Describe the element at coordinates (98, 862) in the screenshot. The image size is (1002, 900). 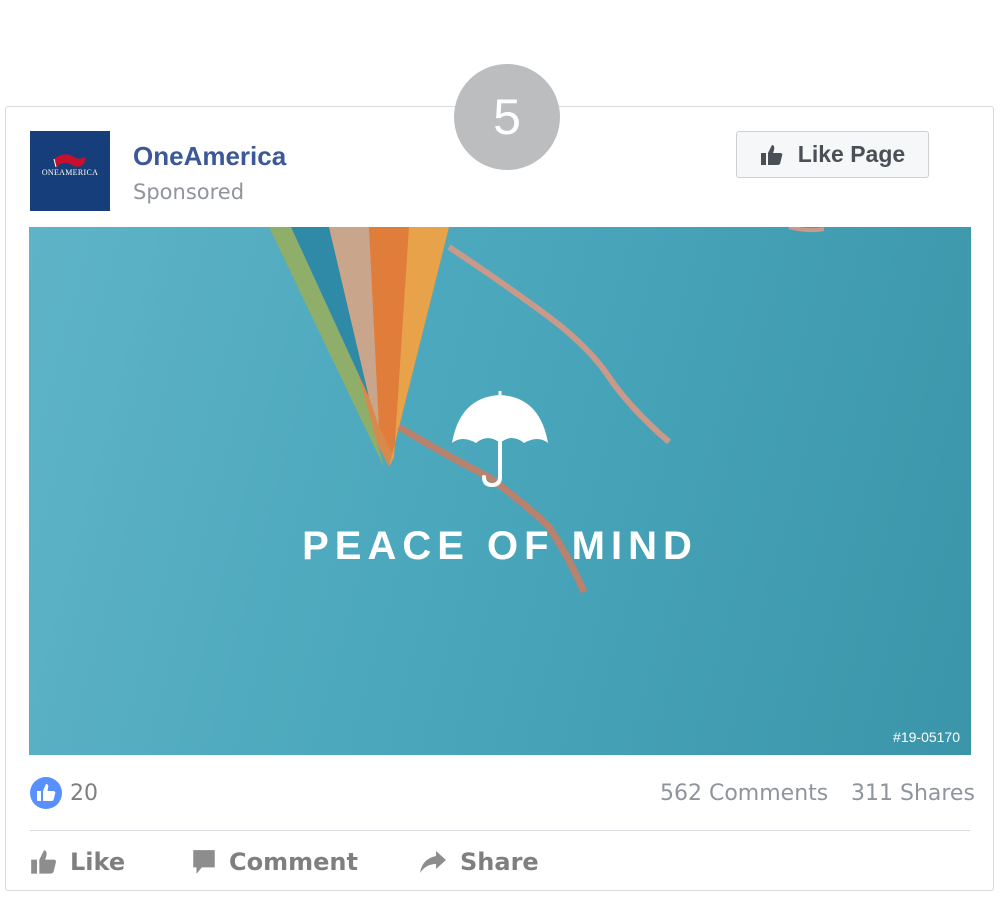
I see `like-button-label: Like` at that location.